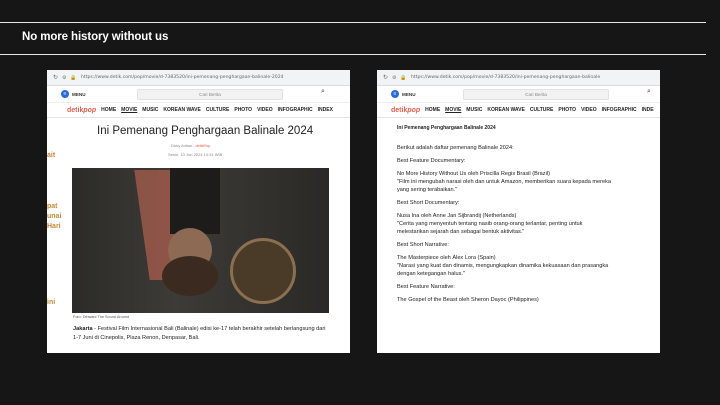  Describe the element at coordinates (52, 206) in the screenshot. I see `side-banner-text-2: pat` at that location.